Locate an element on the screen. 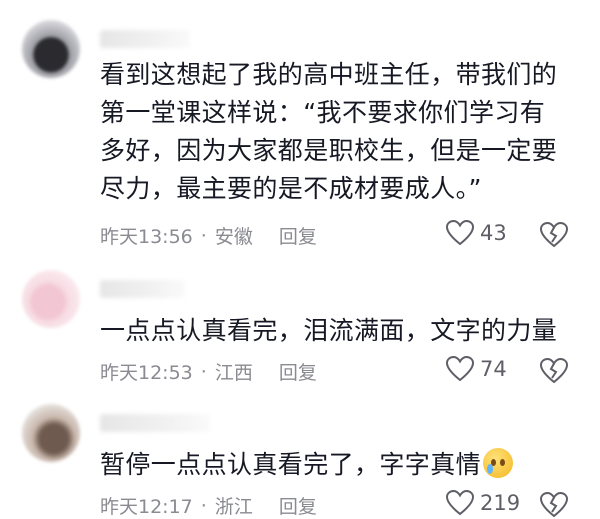 Image resolution: width=600 pixels, height=519 pixels. like-button: 219 is located at coordinates (483, 503).